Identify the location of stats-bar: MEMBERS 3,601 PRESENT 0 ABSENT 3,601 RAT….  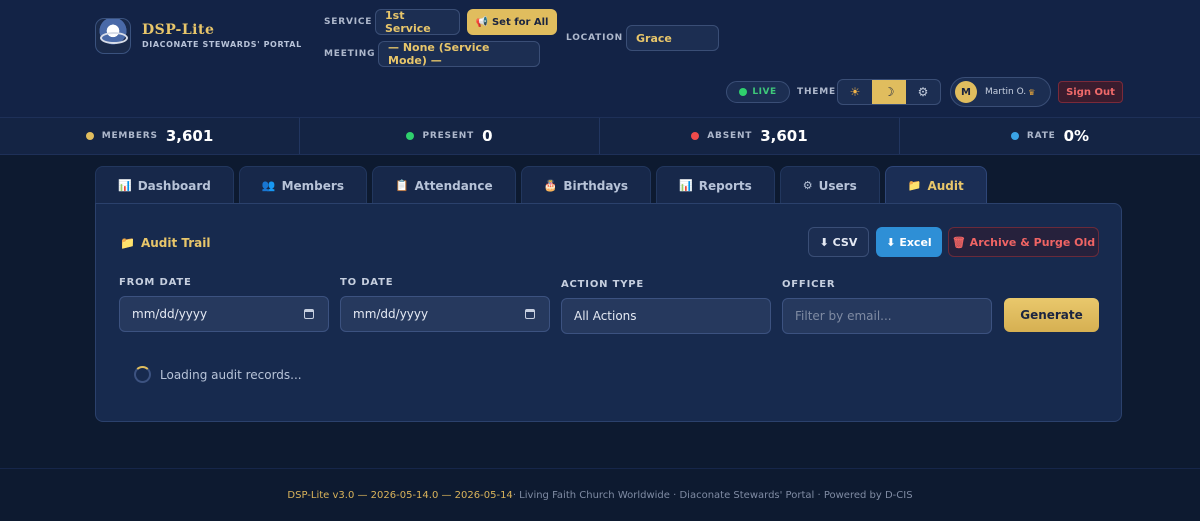
(600, 136).